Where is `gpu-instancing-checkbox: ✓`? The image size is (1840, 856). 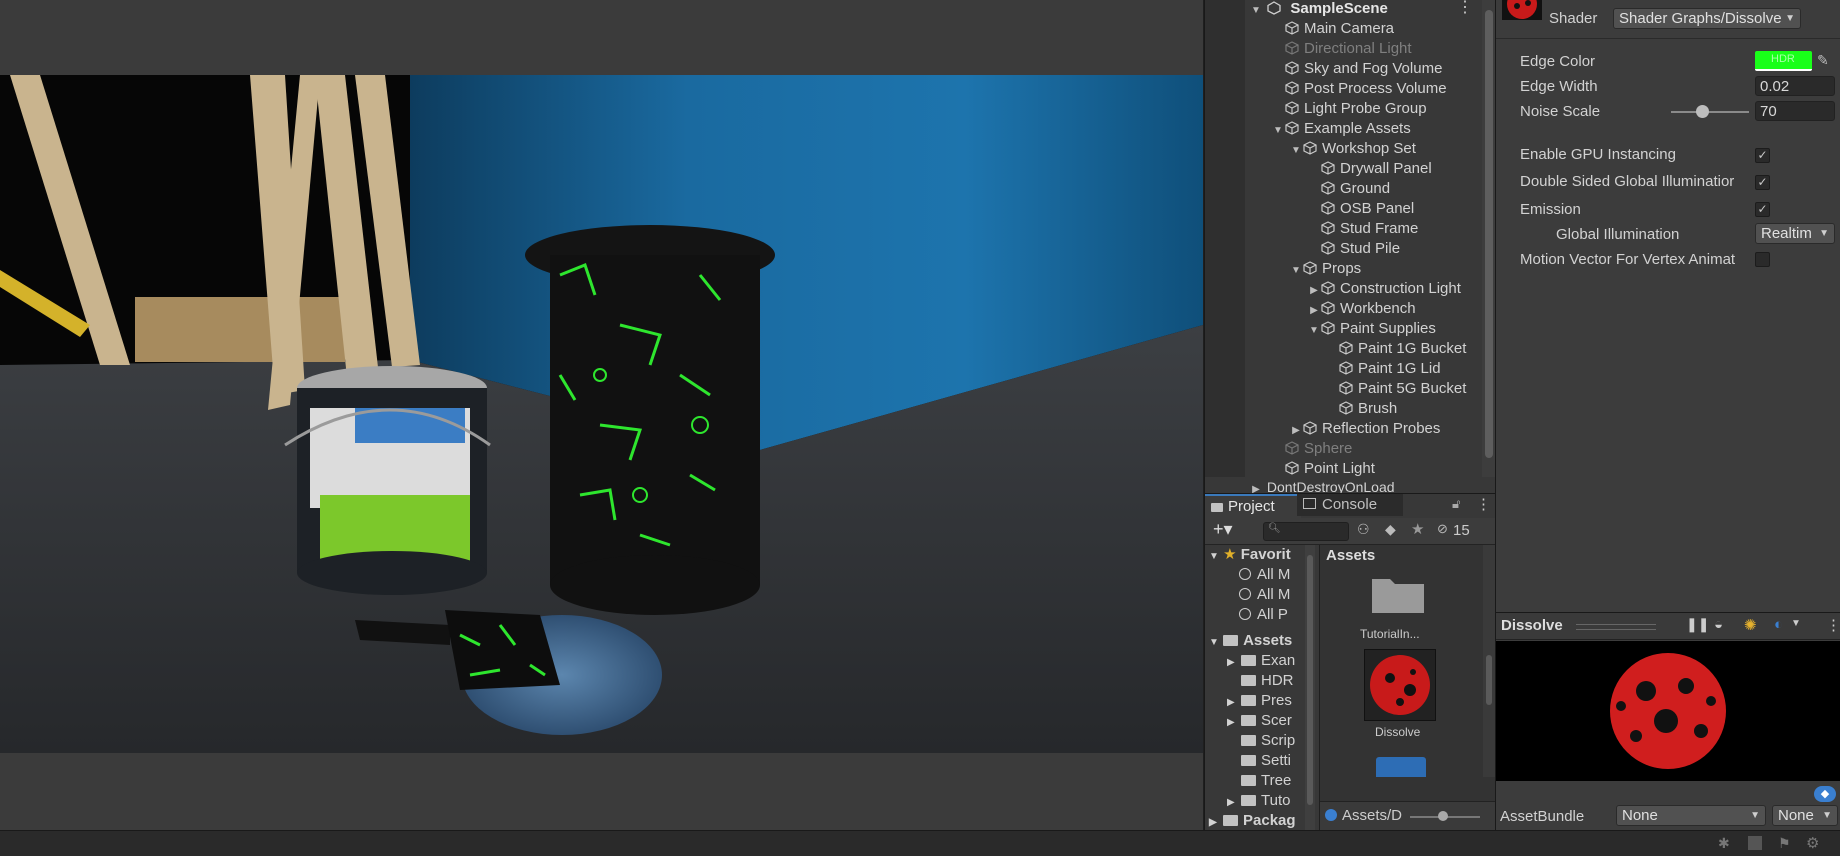 gpu-instancing-checkbox: ✓ is located at coordinates (1762, 155).